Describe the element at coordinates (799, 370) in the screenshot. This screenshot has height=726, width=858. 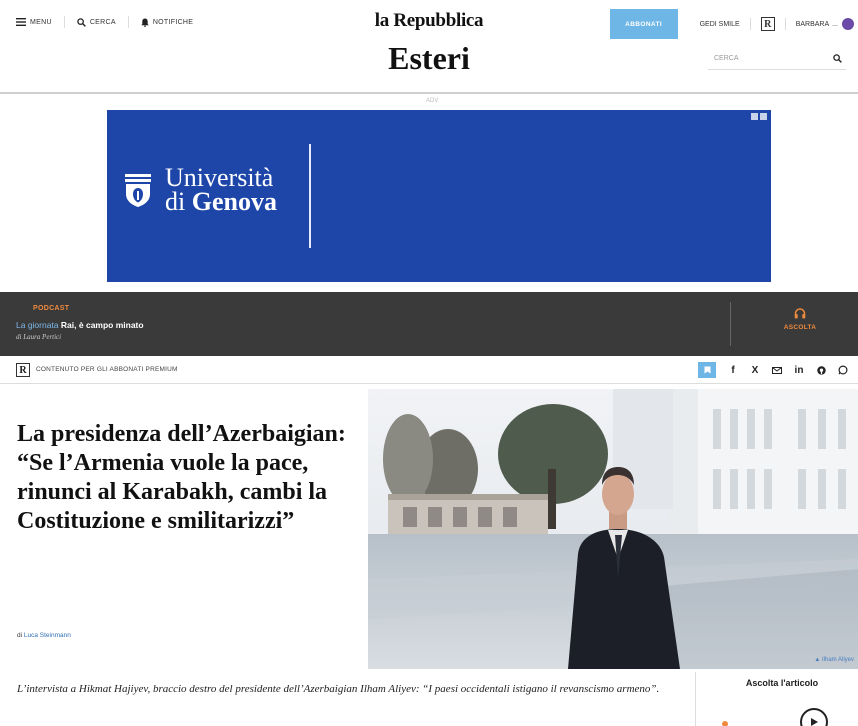
I see `linkedin-icon: in` at that location.